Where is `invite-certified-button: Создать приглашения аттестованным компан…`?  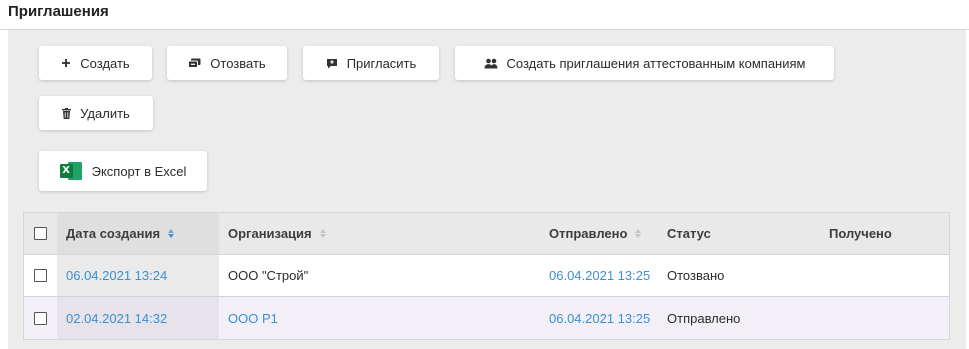 invite-certified-button: Создать приглашения аттестованным компан… is located at coordinates (644, 63).